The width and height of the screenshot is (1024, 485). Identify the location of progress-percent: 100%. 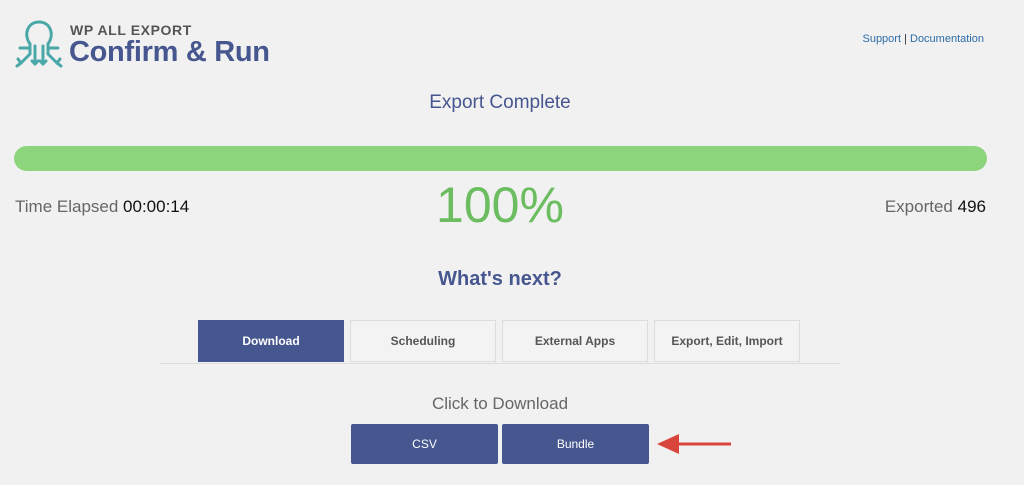
(500, 205).